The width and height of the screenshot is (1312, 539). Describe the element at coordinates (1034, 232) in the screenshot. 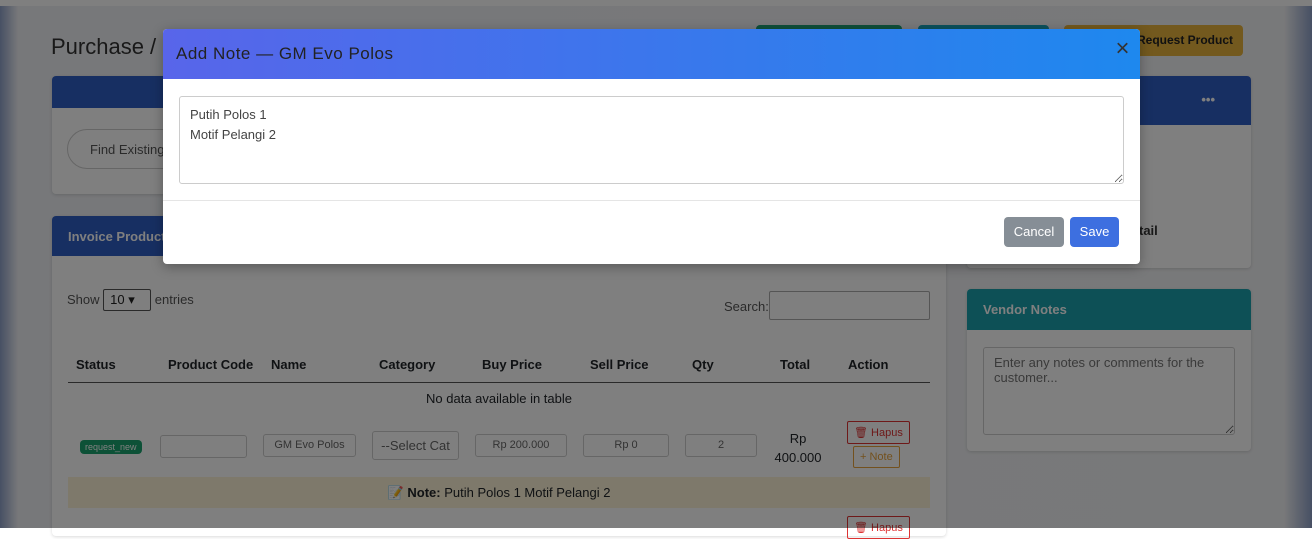

I see `cancel-button: Cancel` at that location.